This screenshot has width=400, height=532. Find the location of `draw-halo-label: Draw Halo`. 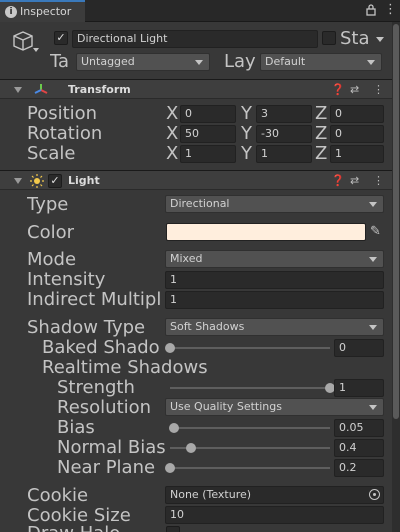

draw-halo-label: Draw Halo is located at coordinates (73, 528).